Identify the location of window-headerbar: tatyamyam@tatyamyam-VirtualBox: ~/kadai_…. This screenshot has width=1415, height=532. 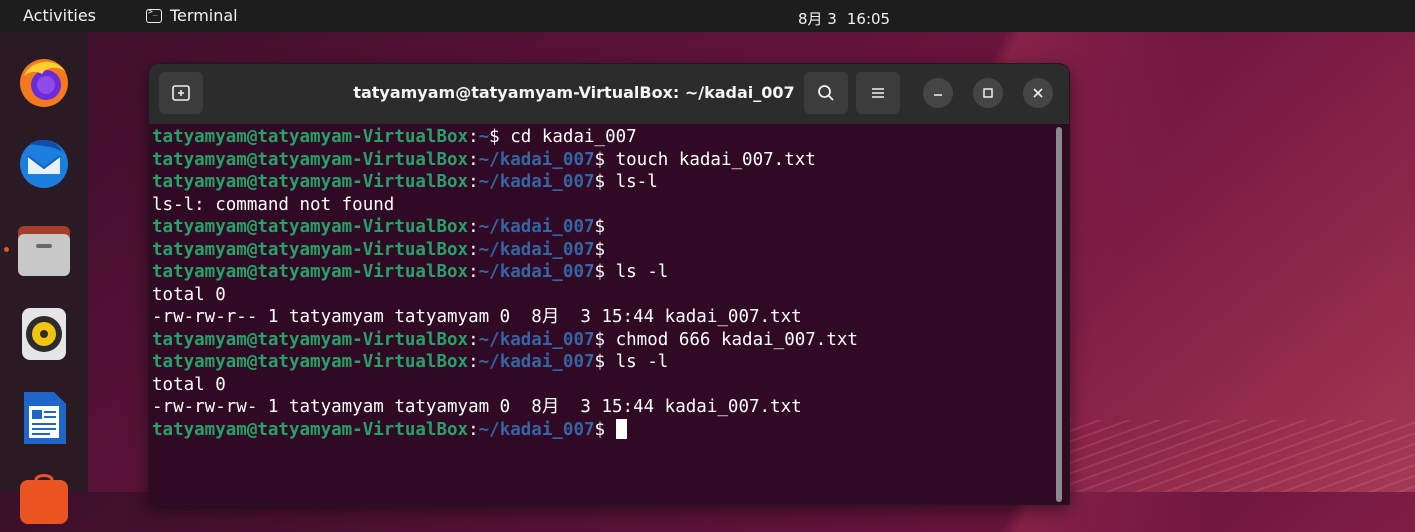
(609, 94).